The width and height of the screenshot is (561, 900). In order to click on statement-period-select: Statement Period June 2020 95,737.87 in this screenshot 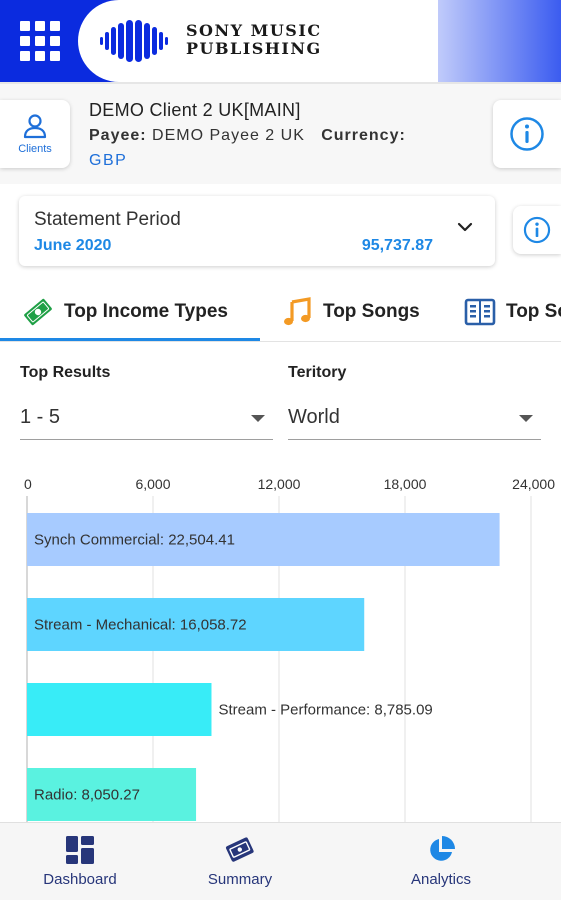, I will do `click(257, 231)`.